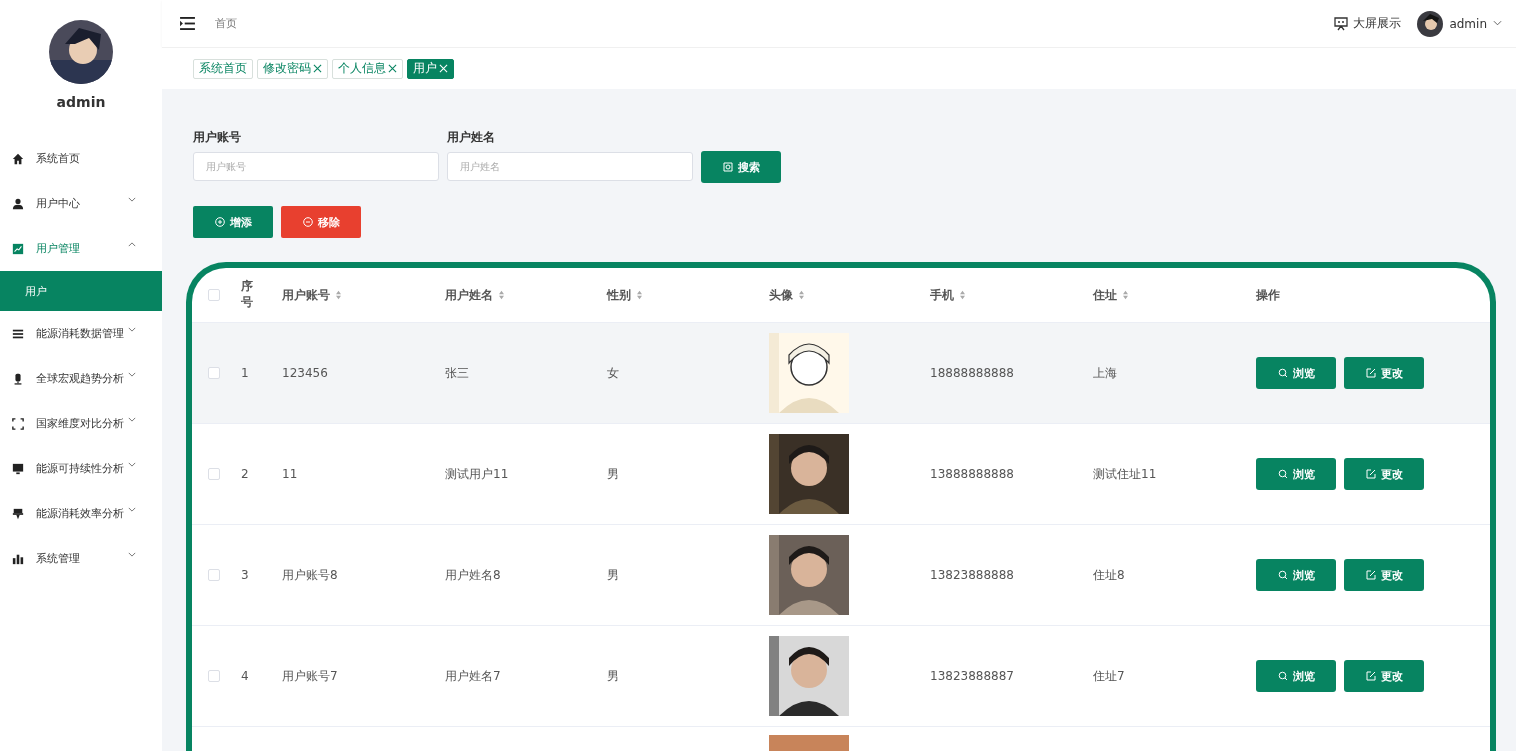  I want to click on remove-button: 移除, so click(321, 222).